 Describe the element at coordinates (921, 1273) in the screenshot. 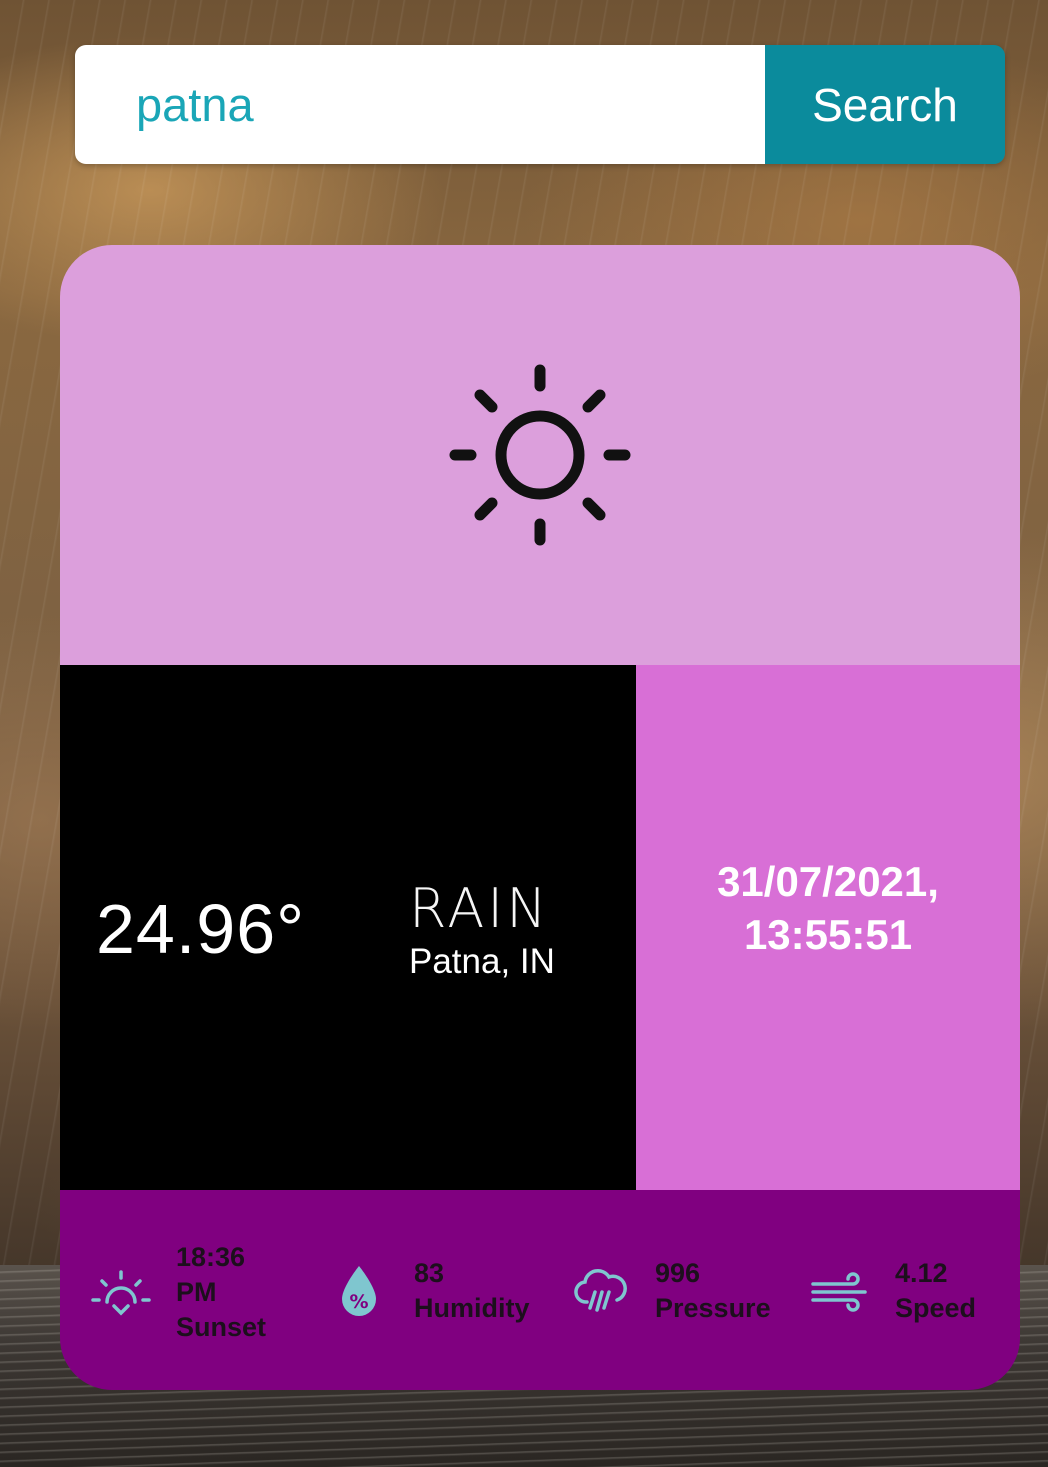

I see `wind-speed-value: 4.12` at that location.